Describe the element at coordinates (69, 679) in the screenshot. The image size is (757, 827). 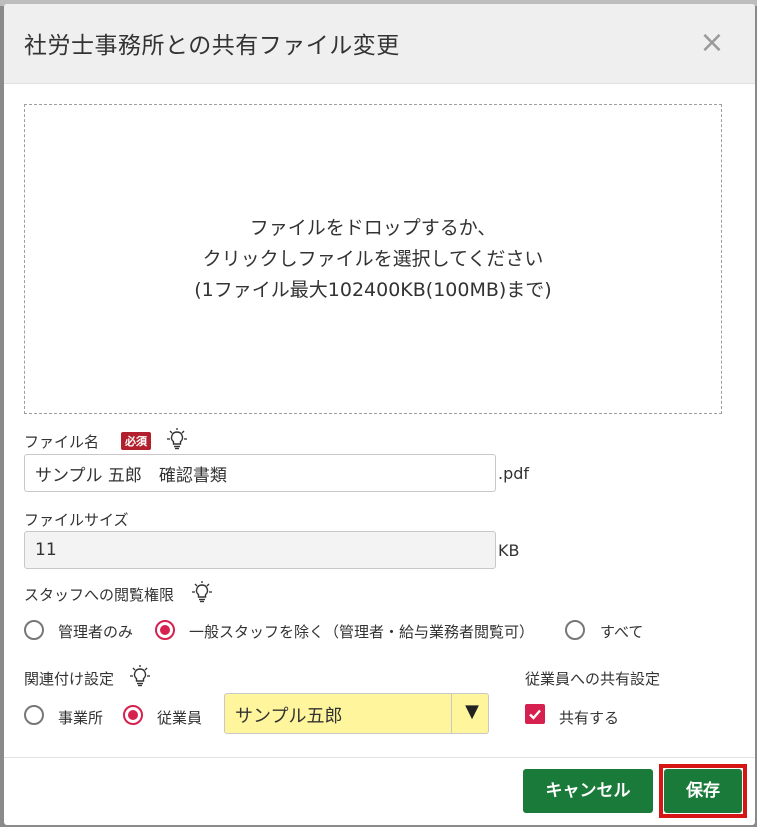
I see `association-label: 関連付け設定` at that location.